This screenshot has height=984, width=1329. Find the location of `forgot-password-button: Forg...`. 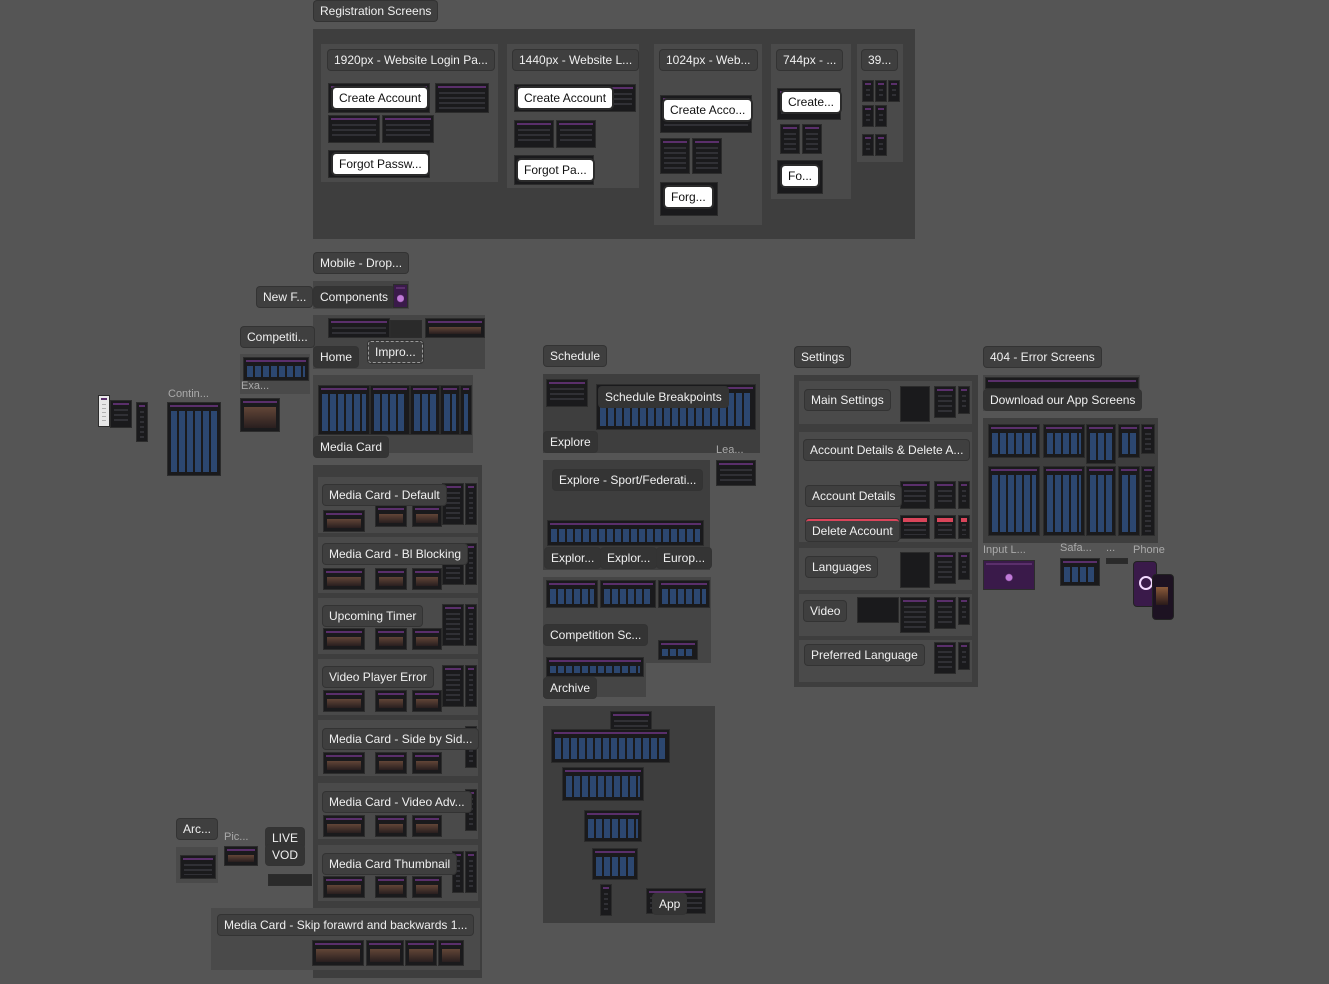

forgot-password-button: Forg... is located at coordinates (688, 197).